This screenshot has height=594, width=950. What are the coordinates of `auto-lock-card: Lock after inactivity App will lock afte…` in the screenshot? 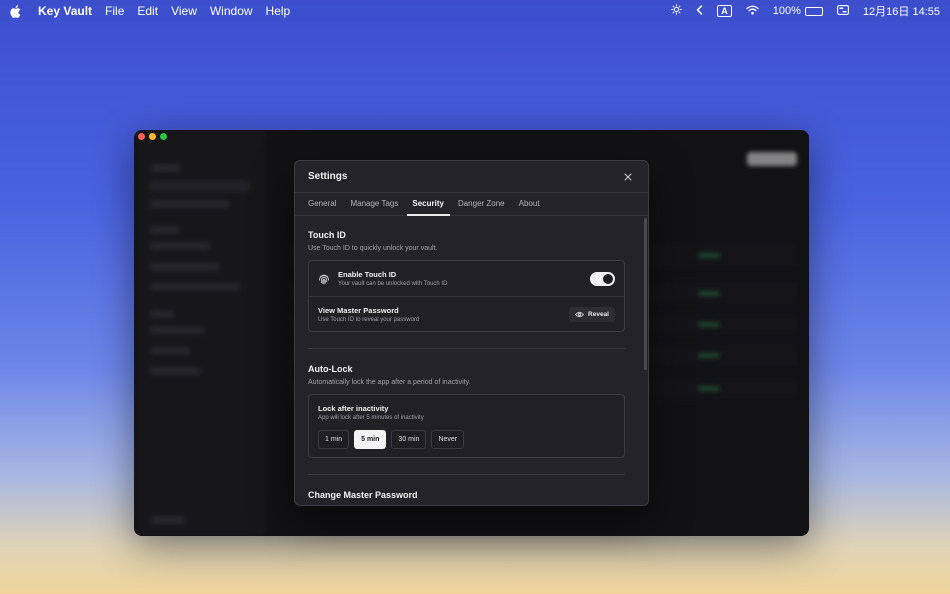 It's located at (466, 426).